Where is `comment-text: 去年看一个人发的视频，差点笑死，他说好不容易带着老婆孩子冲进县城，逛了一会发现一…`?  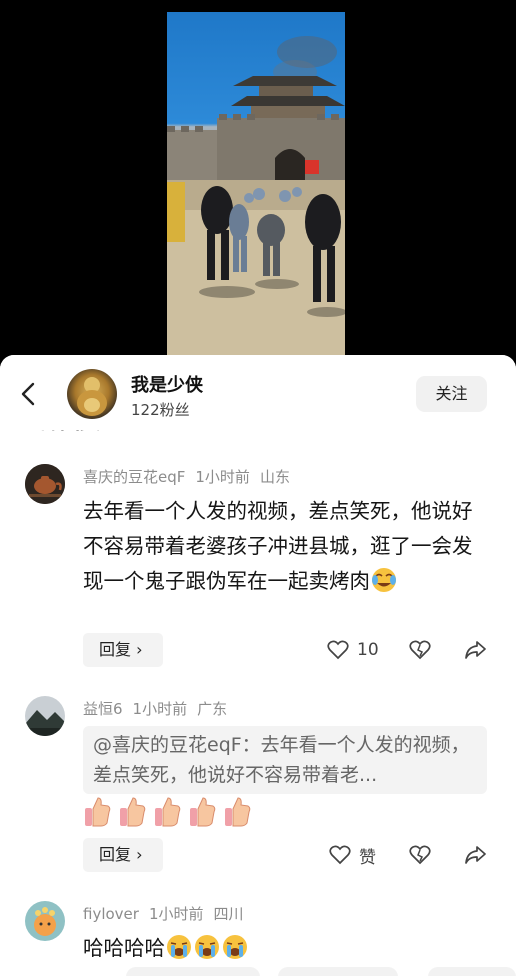
comment-text: 去年看一个人发的视频，差点笑死，他说好不容易带着老婆孩子冲进县城，逛了一会发现一… is located at coordinates (283, 546).